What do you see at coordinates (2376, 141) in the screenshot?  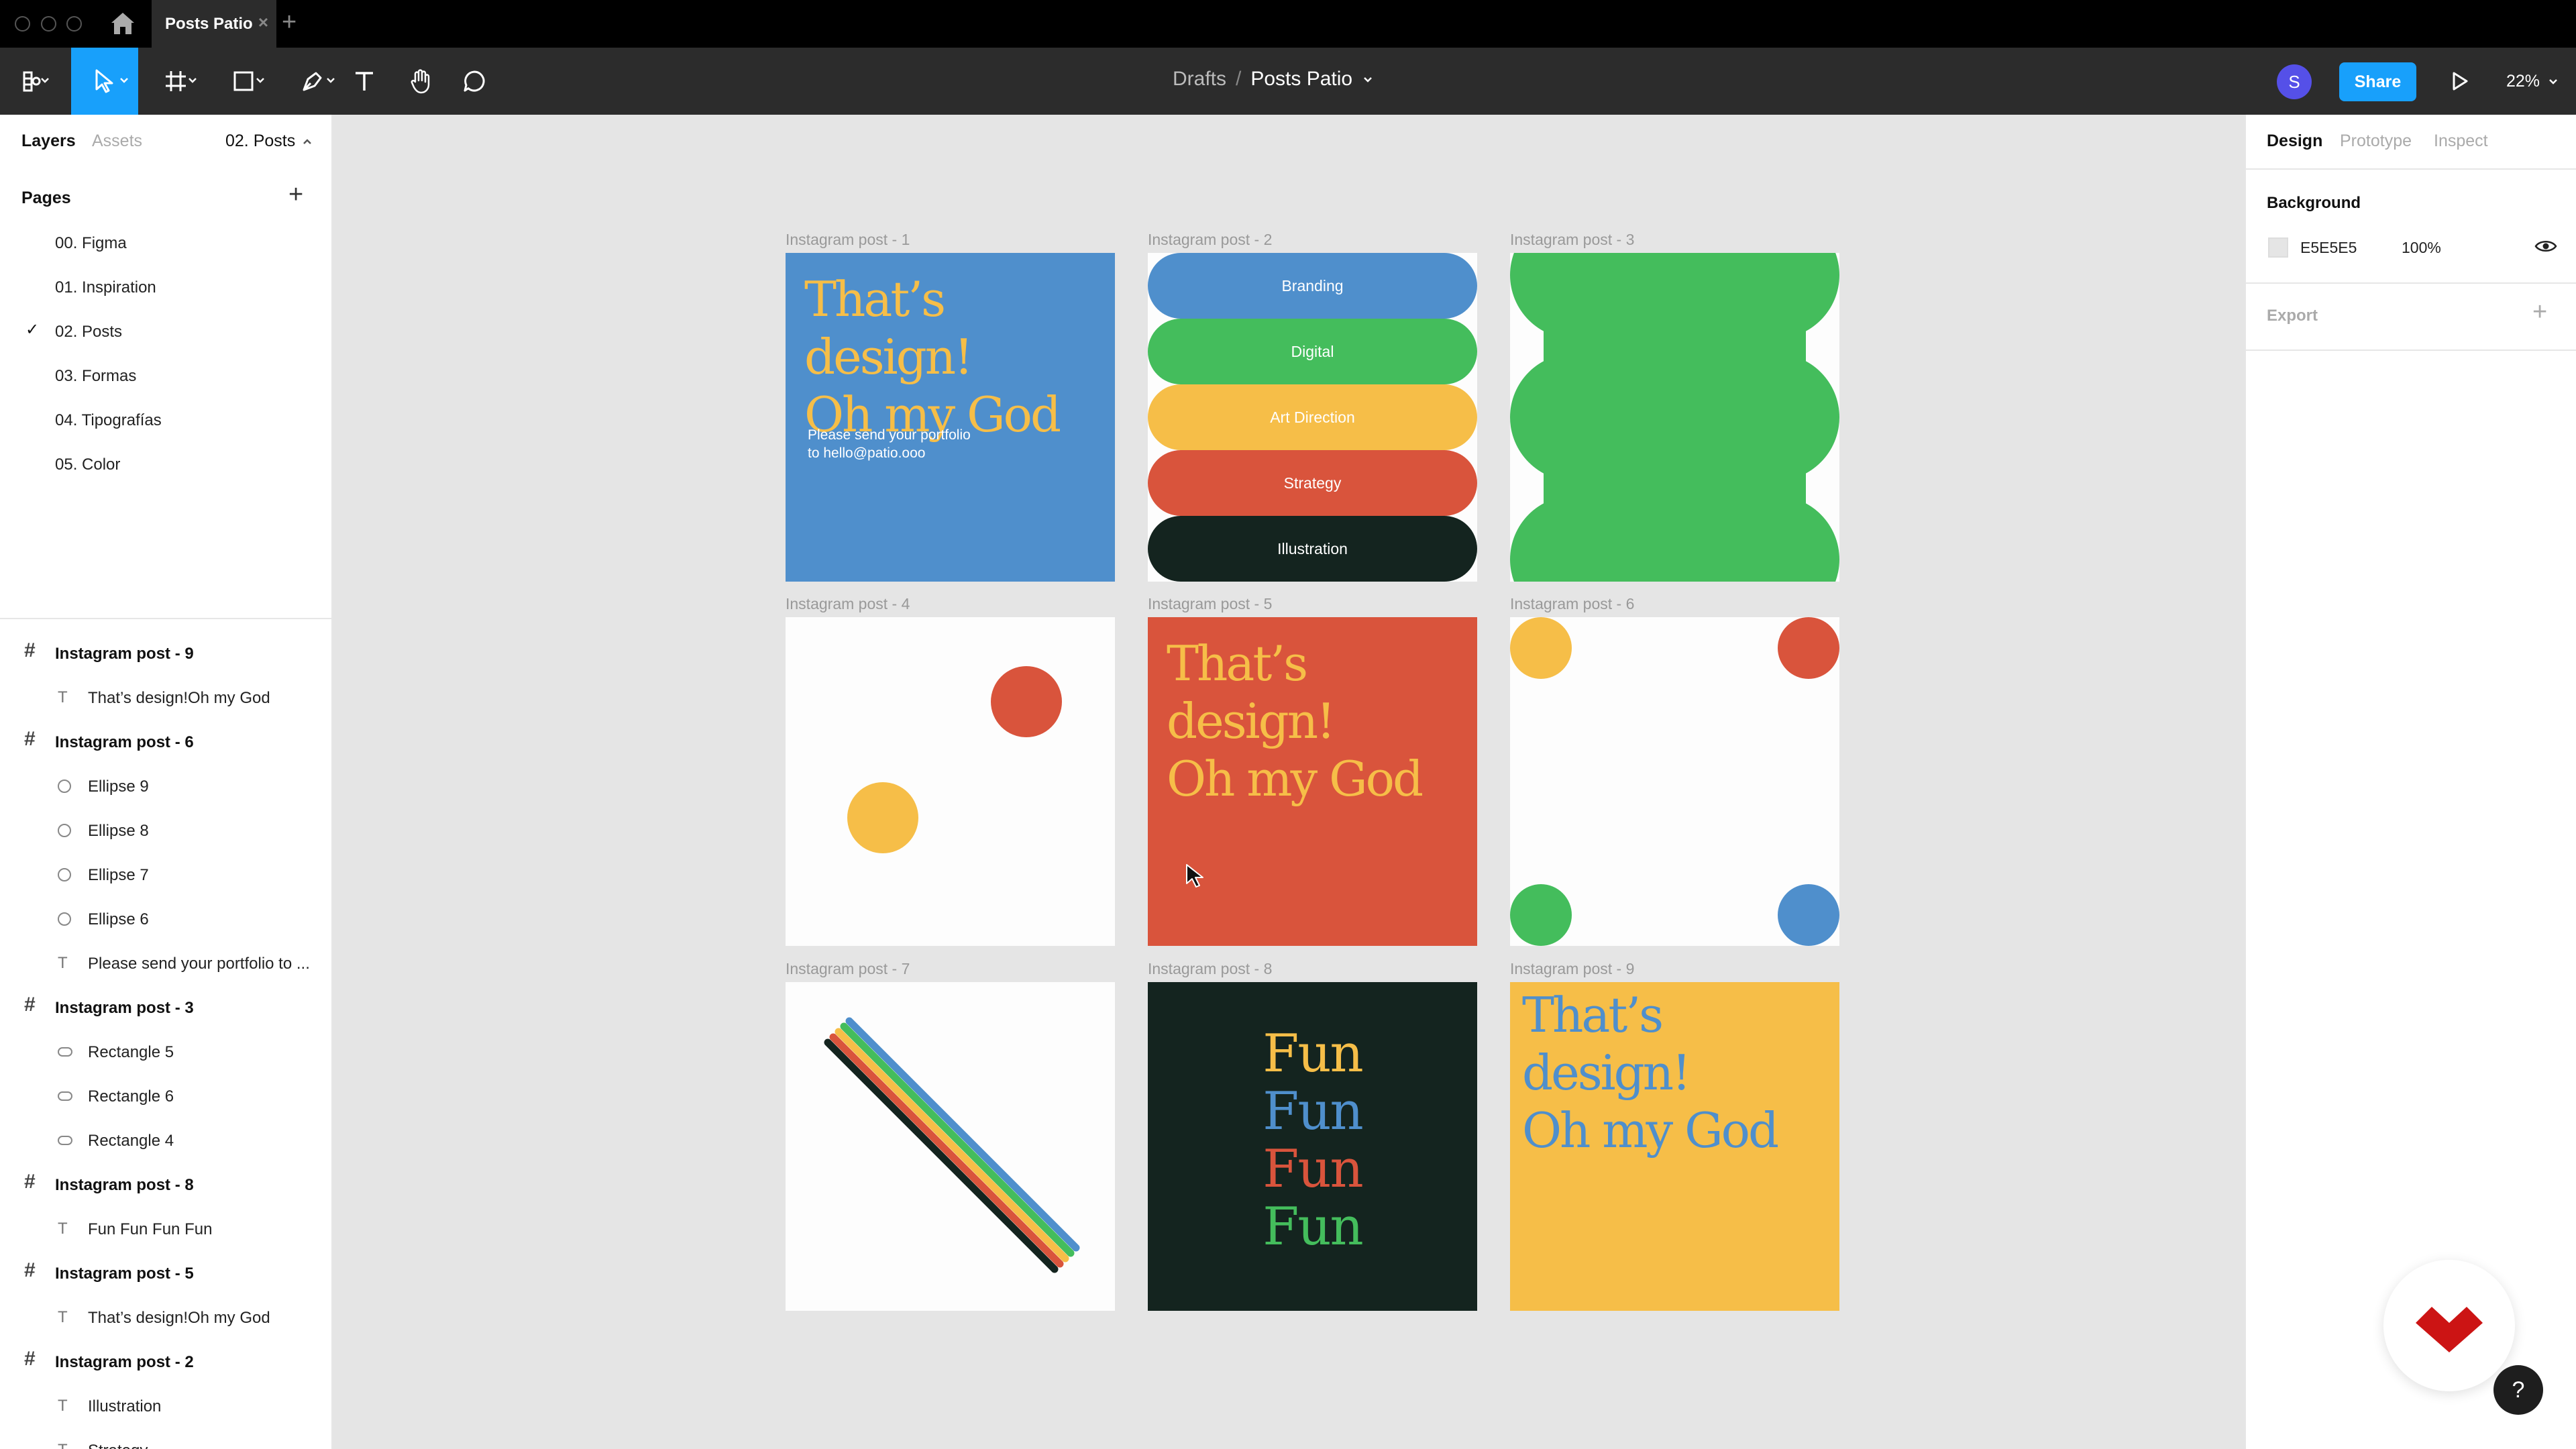 I see `tab-prototype: Prototype` at bounding box center [2376, 141].